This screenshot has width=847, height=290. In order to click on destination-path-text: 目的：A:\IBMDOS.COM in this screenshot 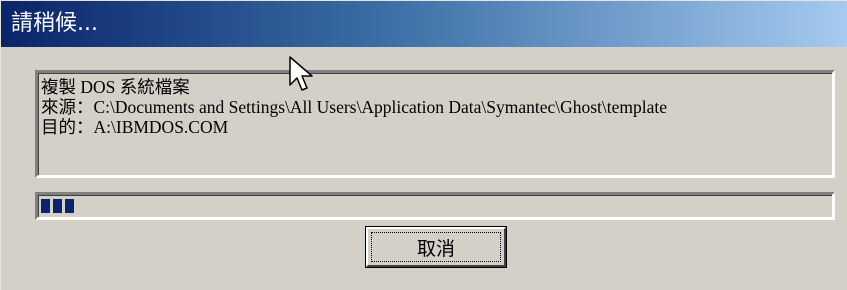, I will do `click(135, 127)`.